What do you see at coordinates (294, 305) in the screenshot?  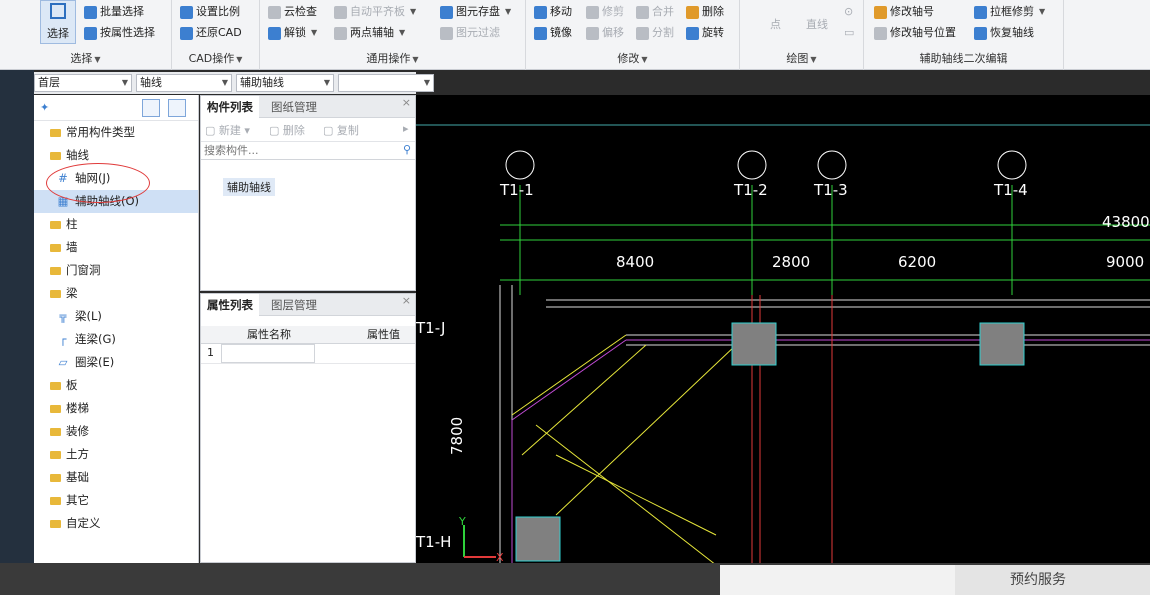 I see `tab-layer-manager: 图层管理` at bounding box center [294, 305].